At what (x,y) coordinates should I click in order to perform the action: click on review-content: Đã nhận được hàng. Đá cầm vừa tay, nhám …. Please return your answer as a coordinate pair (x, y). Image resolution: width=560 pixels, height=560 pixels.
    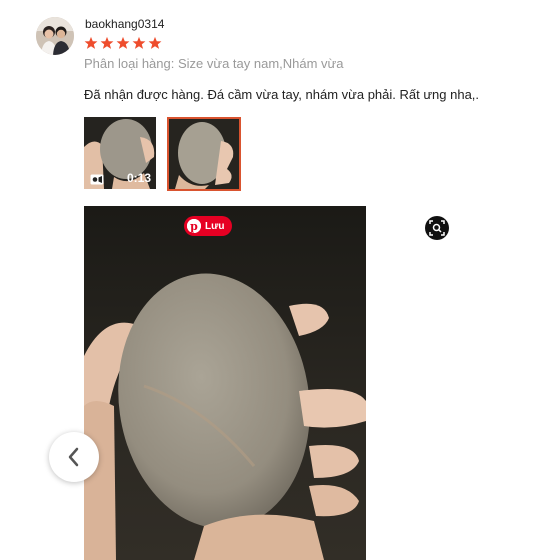
    Looking at the image, I should click on (282, 94).